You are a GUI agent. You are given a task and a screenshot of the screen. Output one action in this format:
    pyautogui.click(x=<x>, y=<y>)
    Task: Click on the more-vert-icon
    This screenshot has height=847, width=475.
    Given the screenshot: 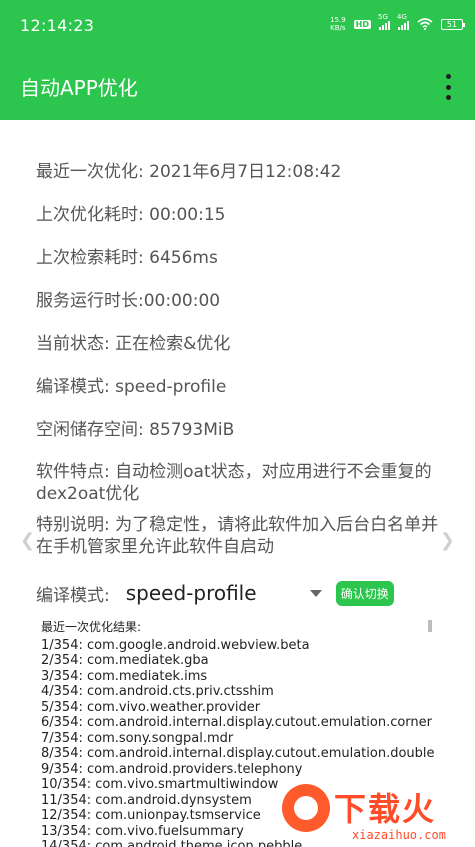 What is the action you would take?
    pyautogui.click(x=448, y=87)
    